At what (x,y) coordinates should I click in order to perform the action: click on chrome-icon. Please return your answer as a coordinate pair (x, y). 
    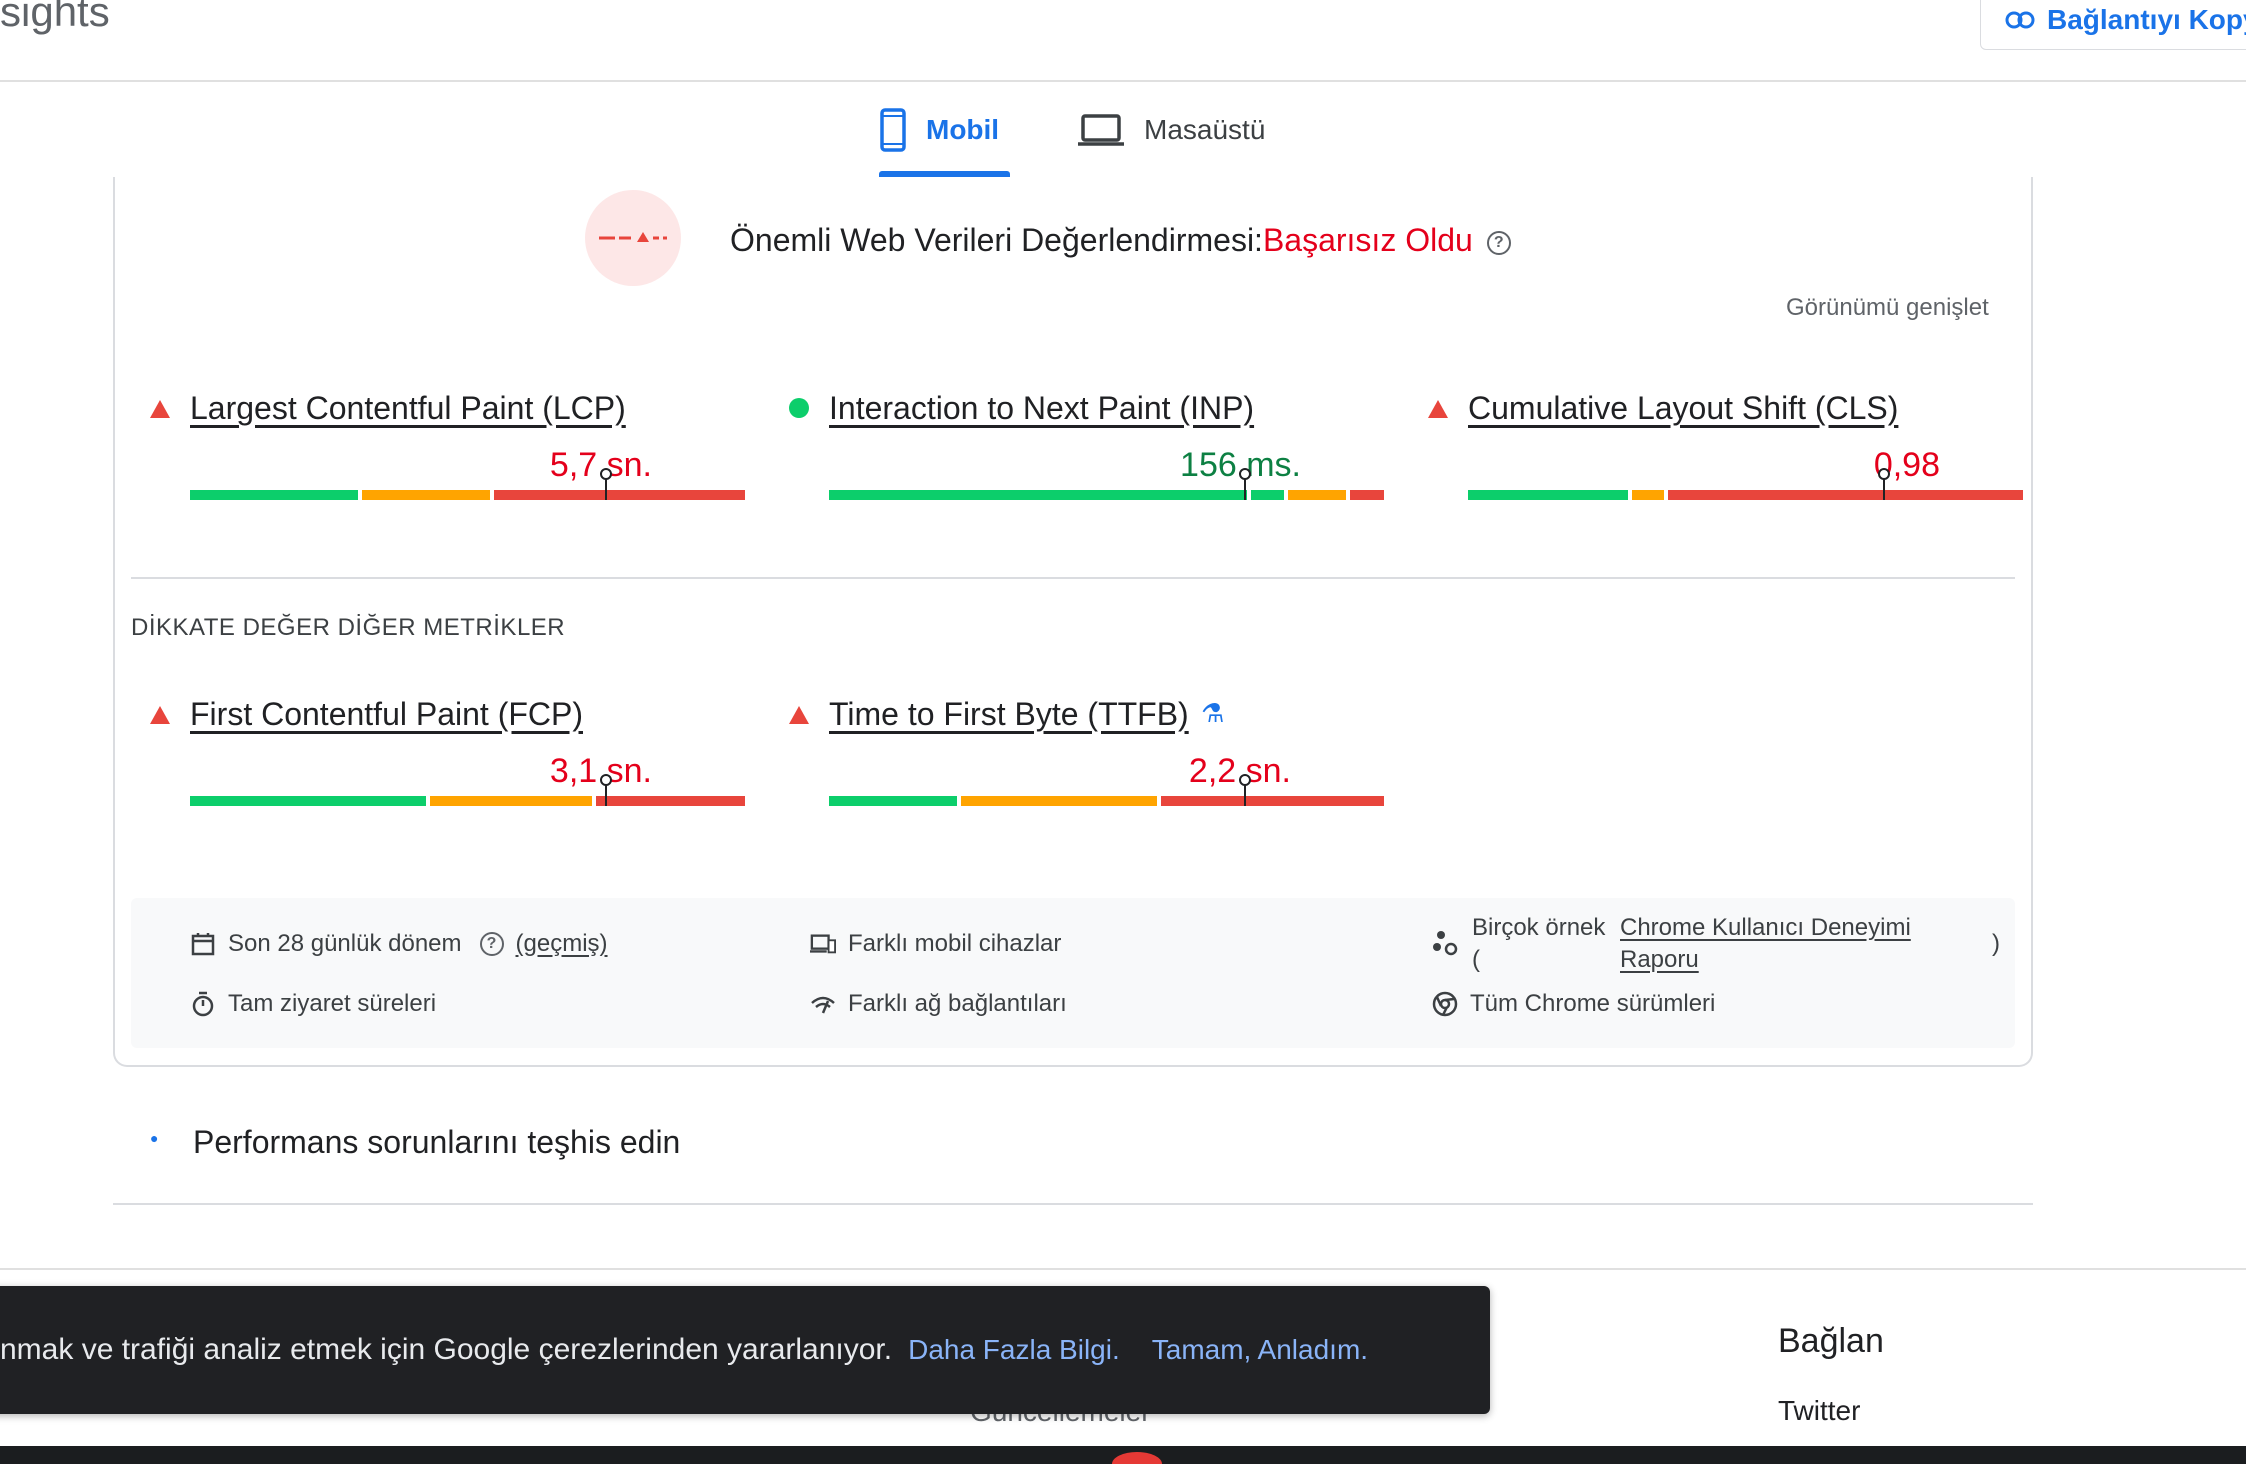
    Looking at the image, I should click on (1445, 1004).